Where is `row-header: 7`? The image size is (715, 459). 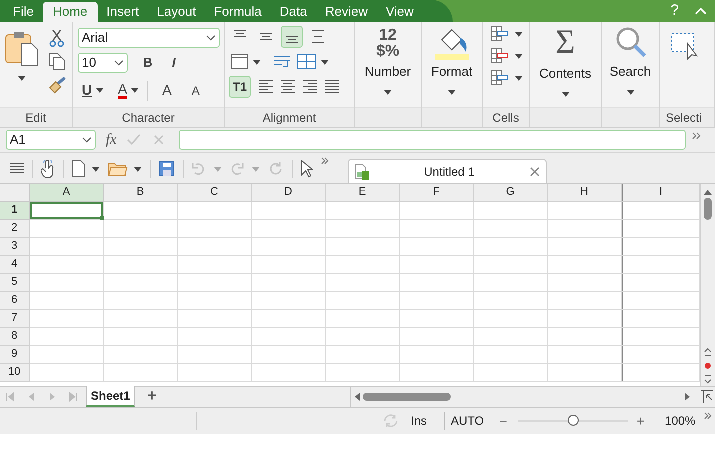
row-header: 7 is located at coordinates (15, 319).